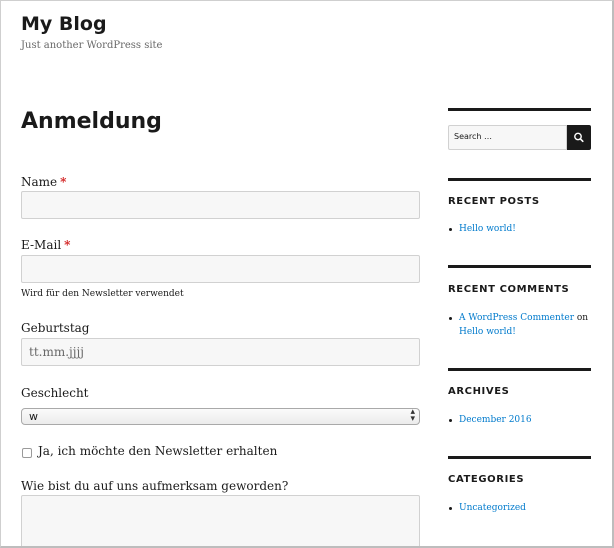 This screenshot has width=614, height=548. What do you see at coordinates (27, 453) in the screenshot?
I see `newsletter-checkbox` at bounding box center [27, 453].